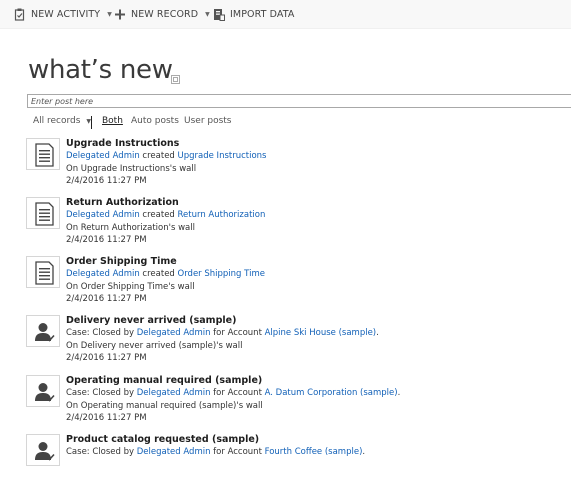 This screenshot has width=571, height=486. Describe the element at coordinates (155, 121) in the screenshot. I see `filter-auto-posts: Auto posts` at that location.